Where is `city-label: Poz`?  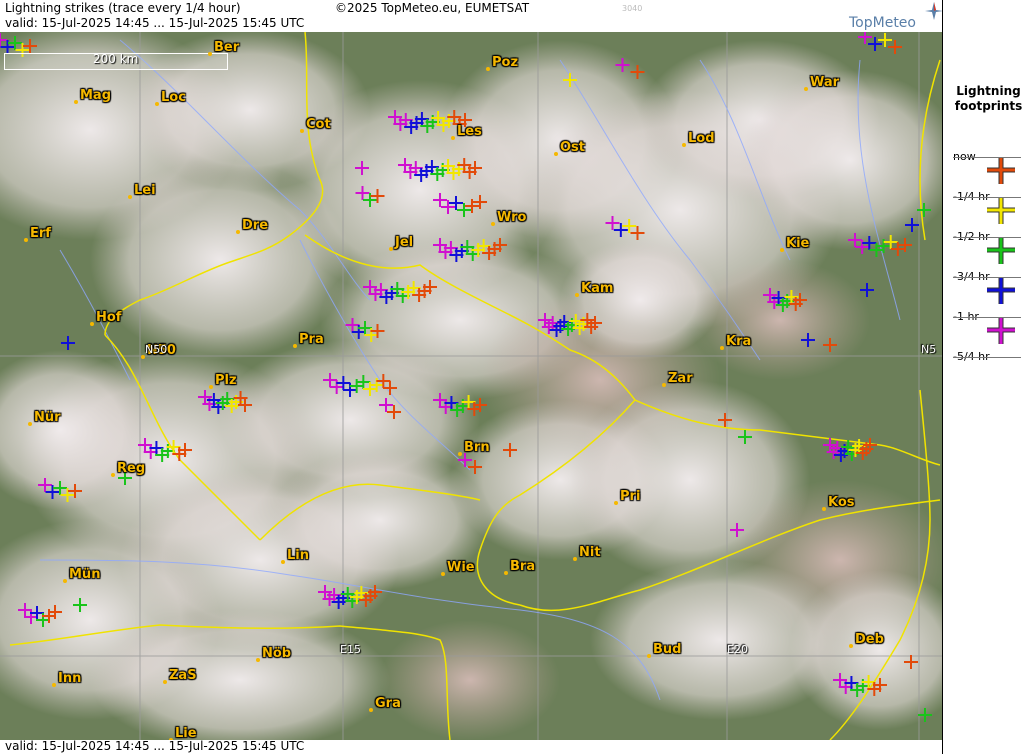
city-label: Poz is located at coordinates (505, 62).